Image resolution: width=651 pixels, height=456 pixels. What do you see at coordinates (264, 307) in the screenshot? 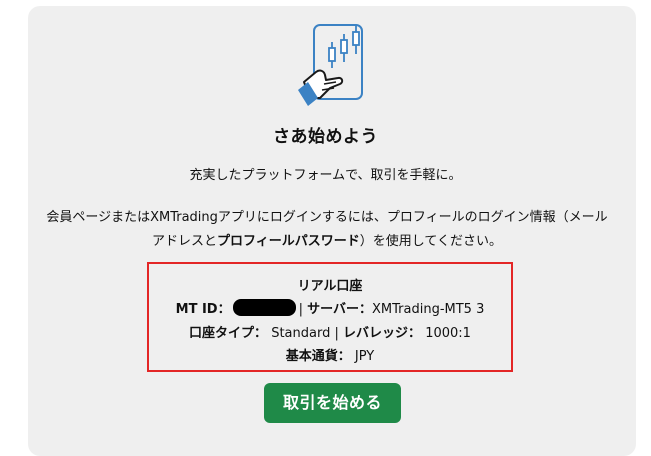
I see `mt-id-redacted` at bounding box center [264, 307].